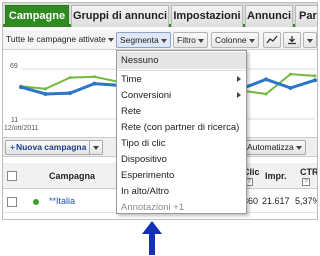  What do you see at coordinates (181, 79) in the screenshot?
I see `menu-item-time: Time` at bounding box center [181, 79].